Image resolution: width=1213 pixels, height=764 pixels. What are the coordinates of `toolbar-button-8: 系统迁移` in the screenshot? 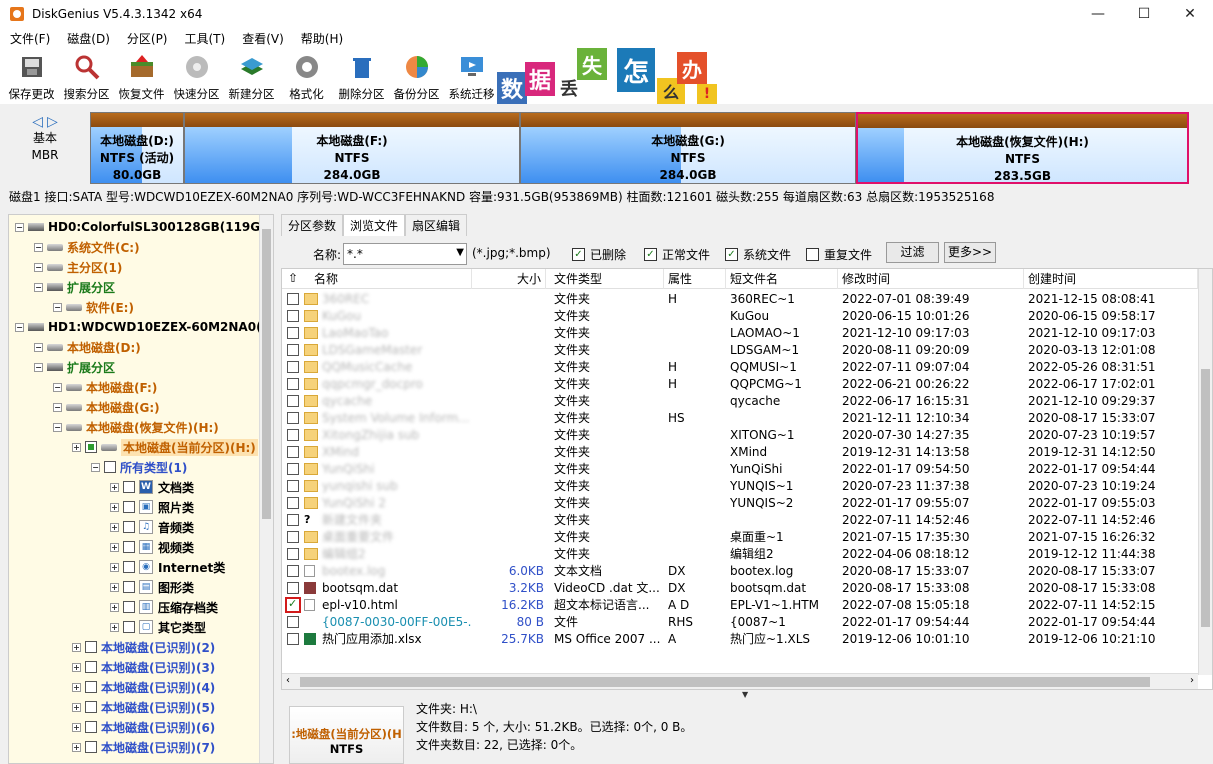 It's located at (471, 76).